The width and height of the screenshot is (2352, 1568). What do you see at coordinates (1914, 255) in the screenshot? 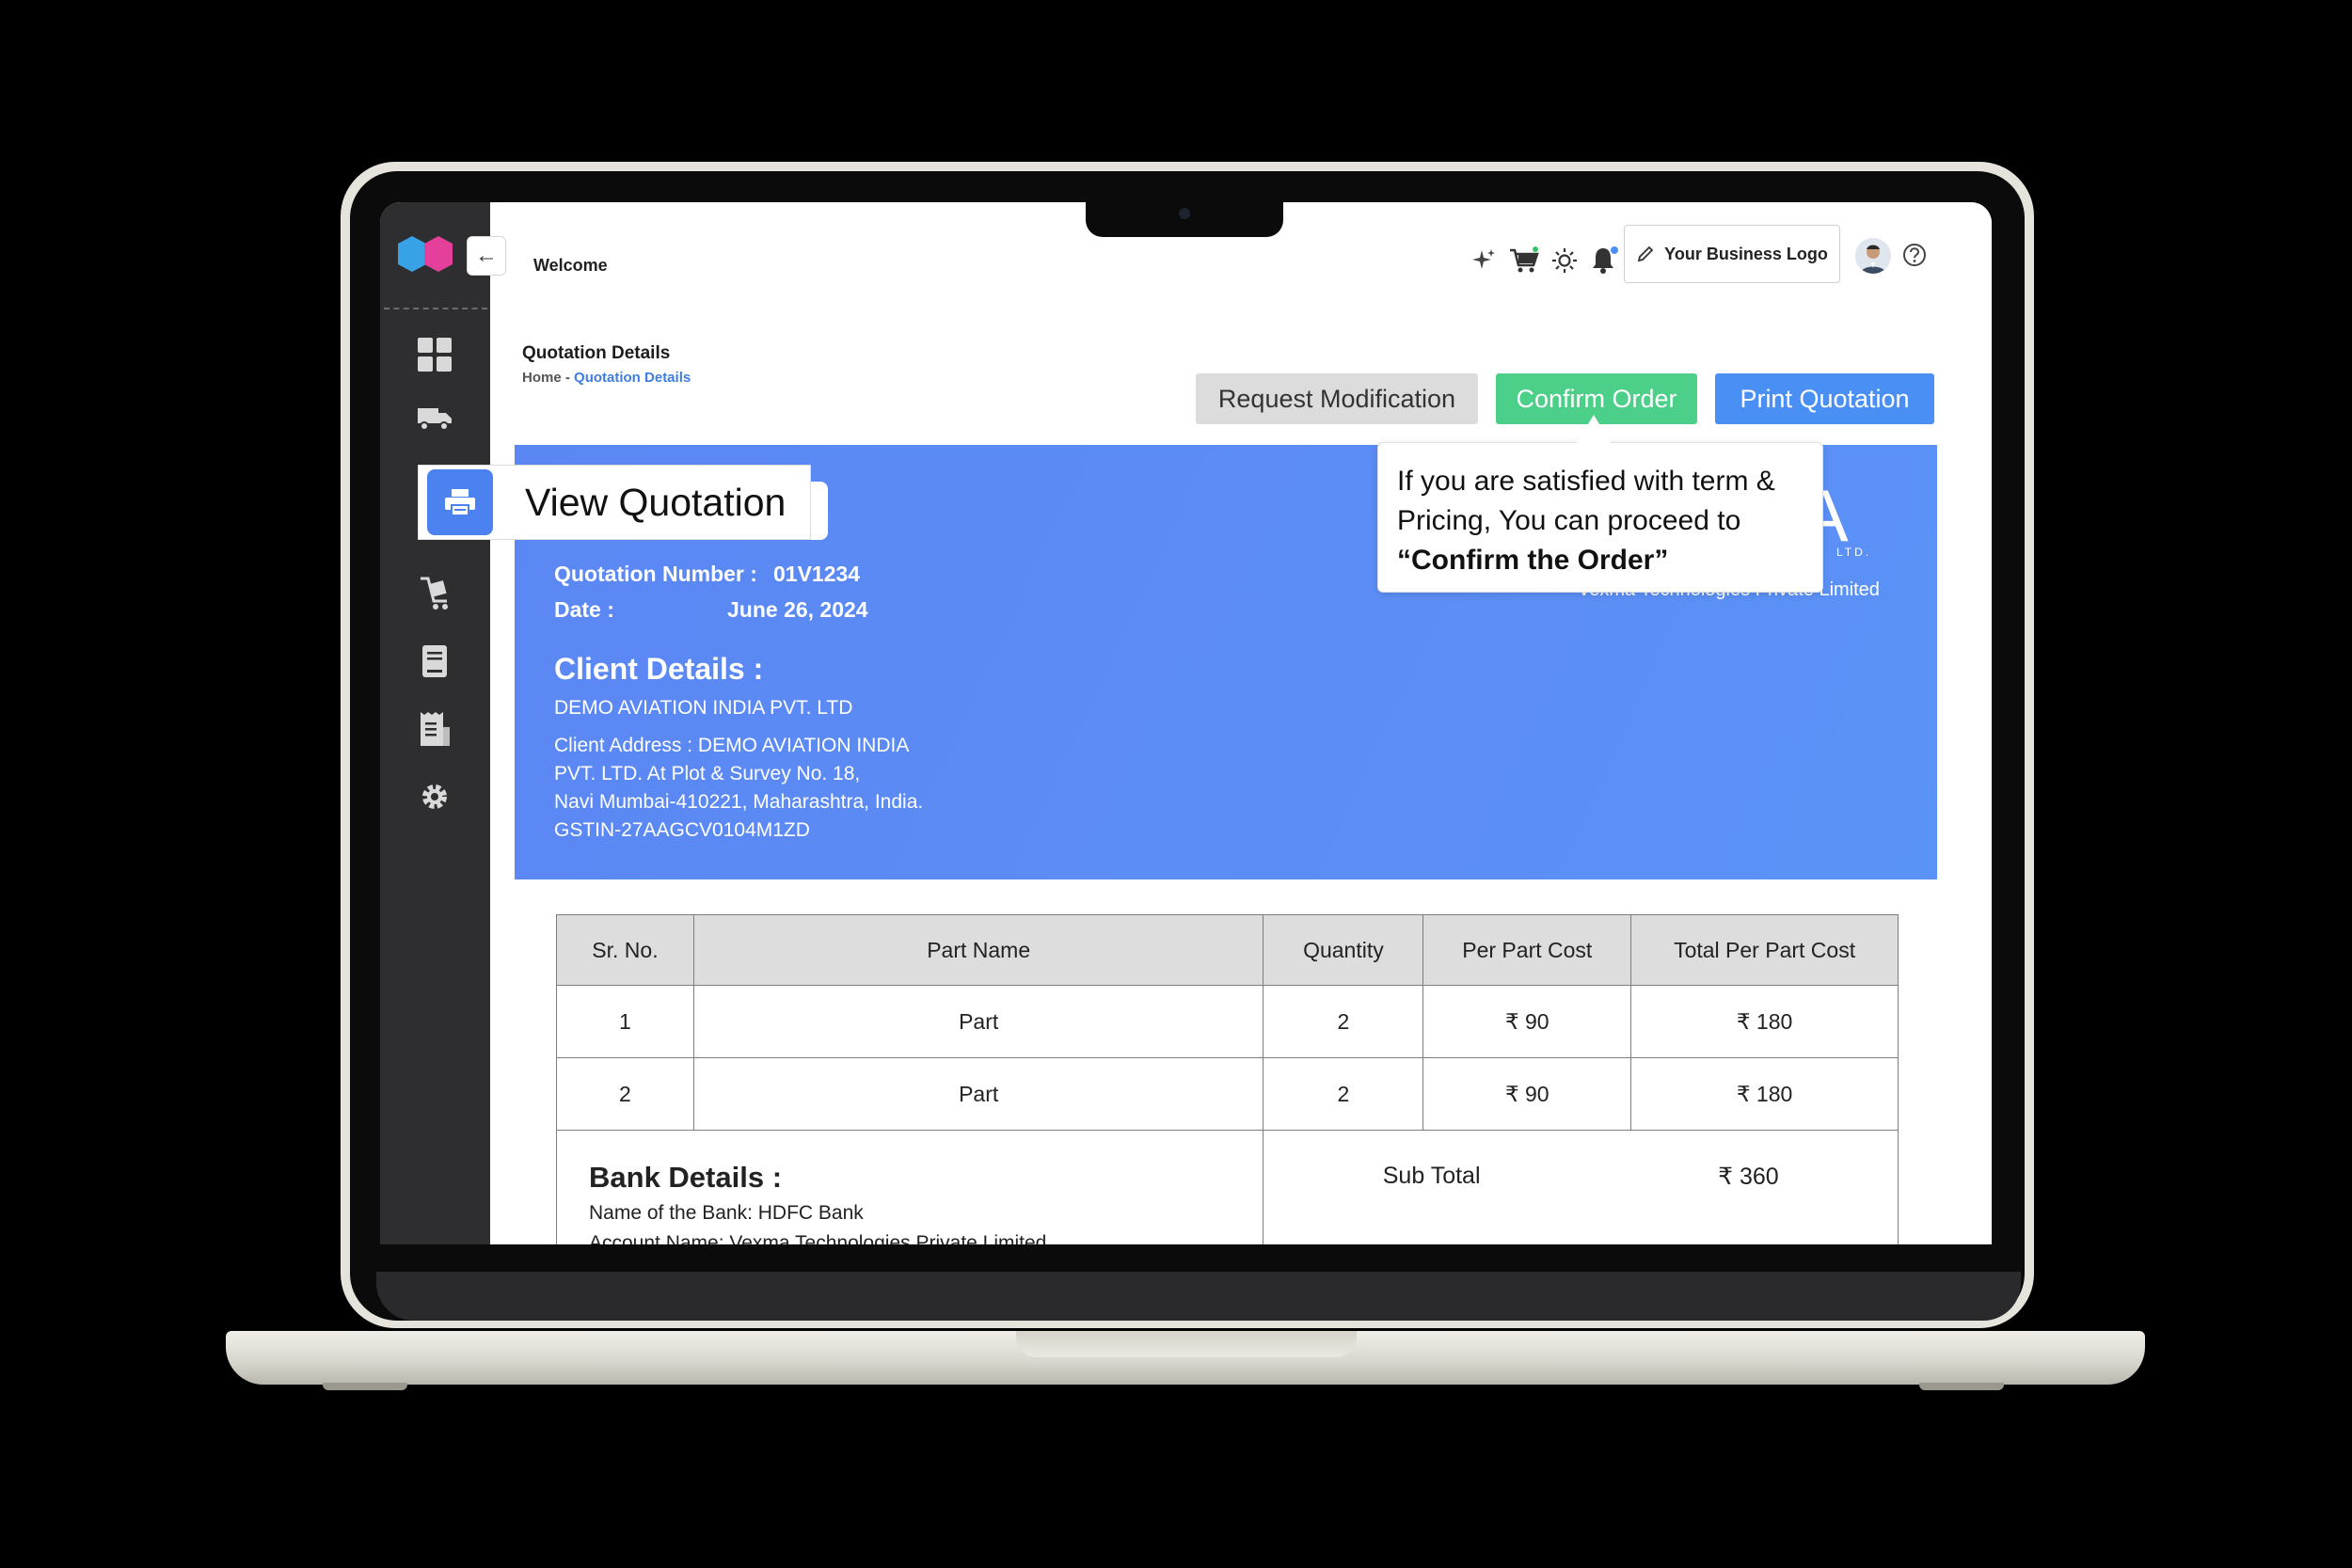
I see `help-icon` at bounding box center [1914, 255].